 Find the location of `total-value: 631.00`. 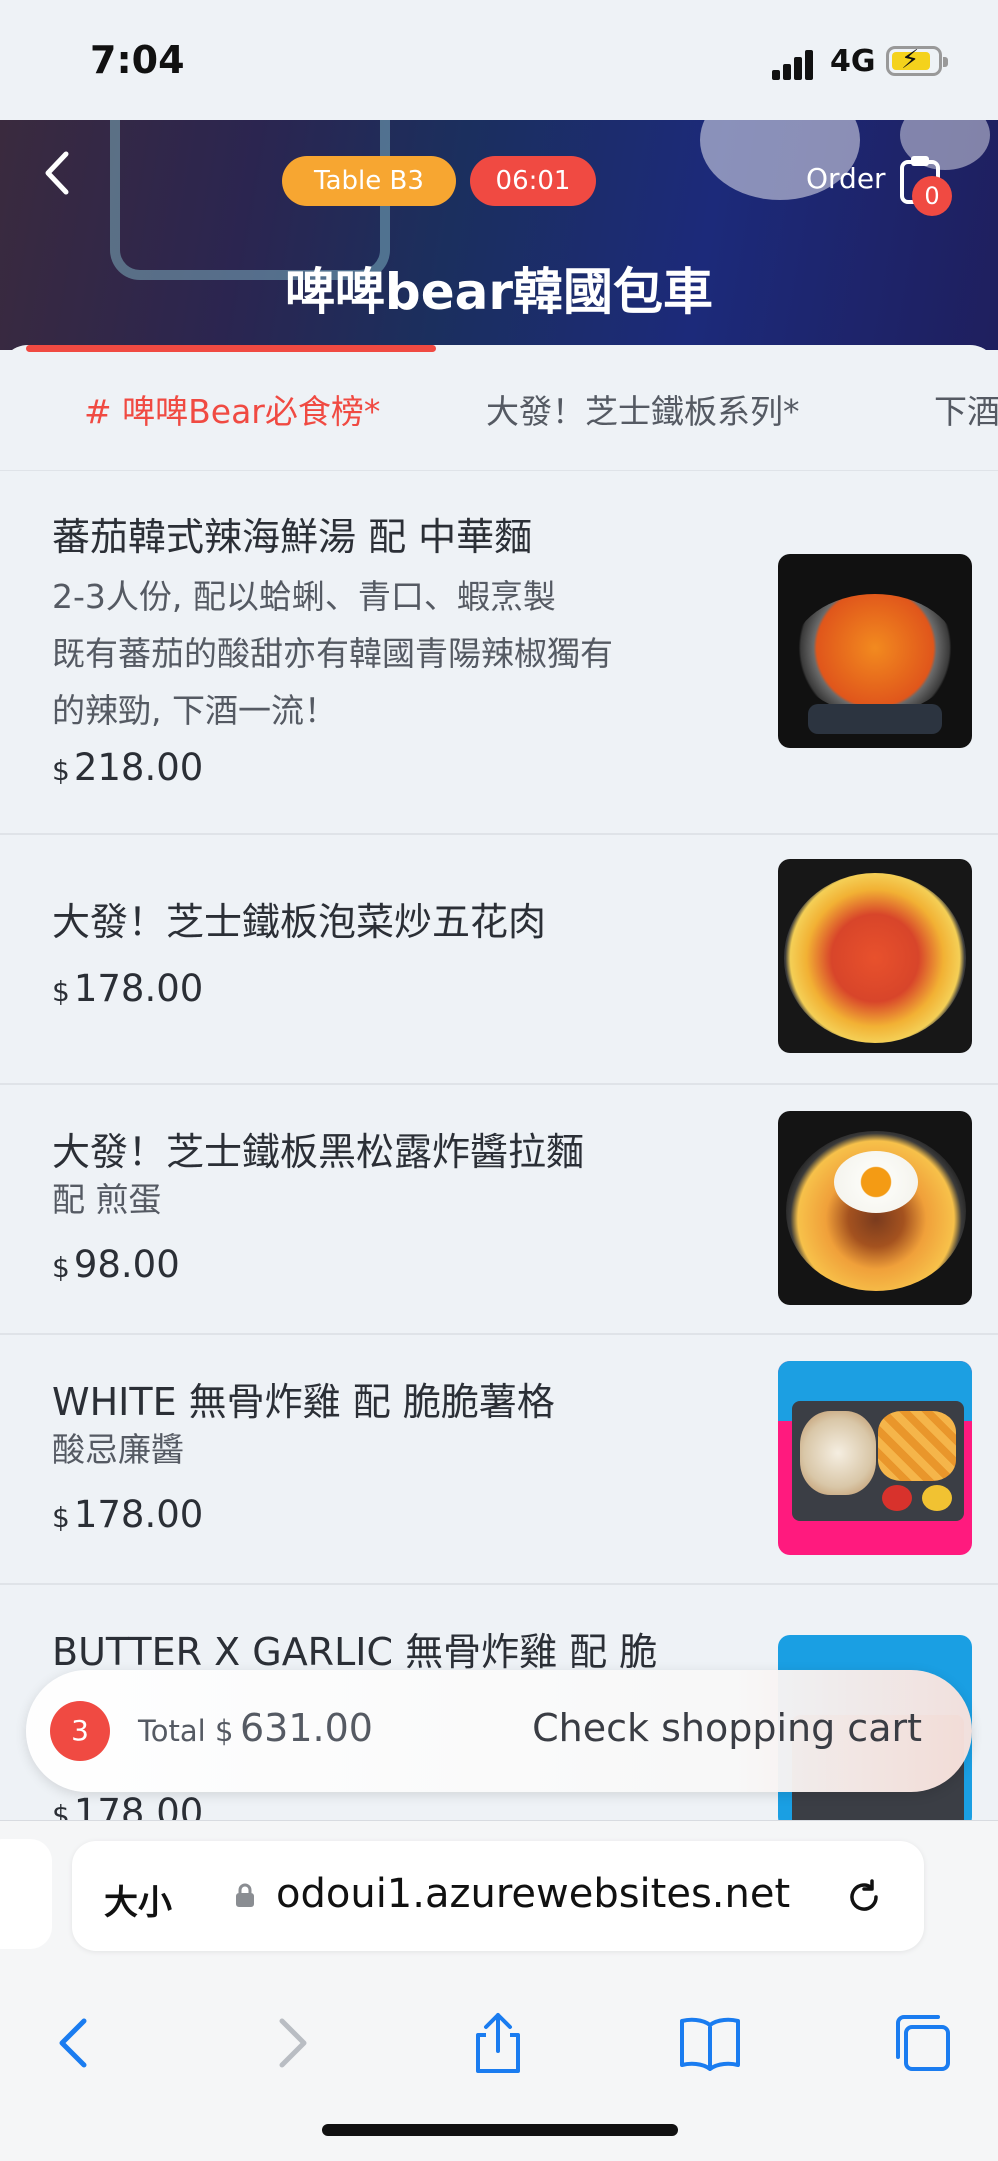

total-value: 631.00 is located at coordinates (306, 1728).